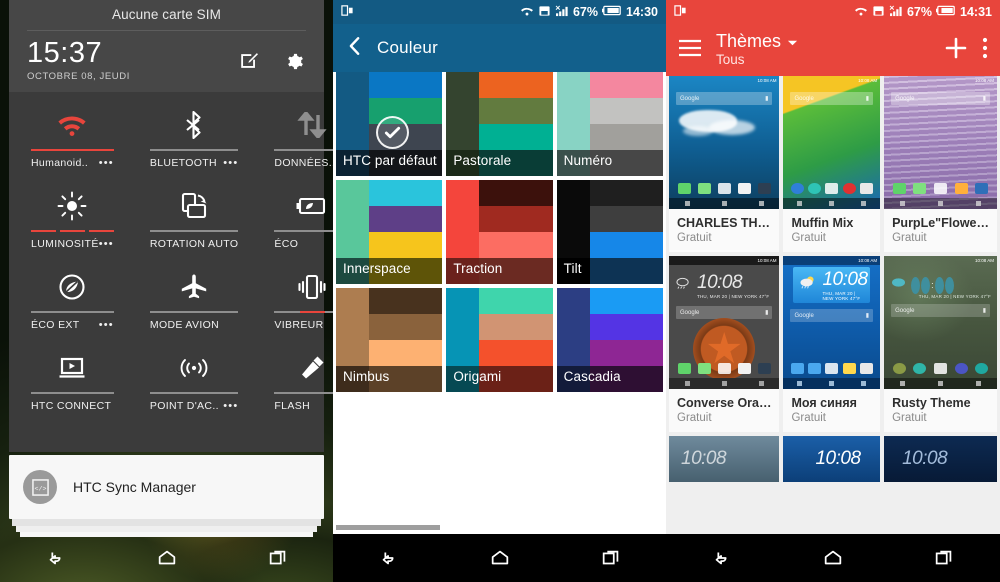 Image resolution: width=1000 pixels, height=582 pixels. I want to click on qs-label-brightness: LUMINOSITÉ, so click(65, 244).